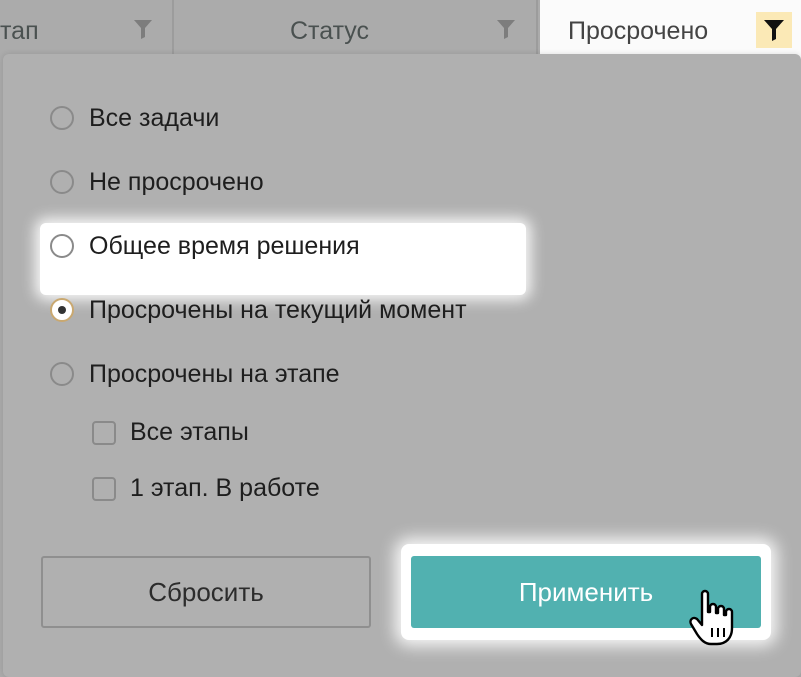 The width and height of the screenshot is (801, 677). What do you see at coordinates (638, 31) in the screenshot?
I see `column-header-label: Просрочено` at bounding box center [638, 31].